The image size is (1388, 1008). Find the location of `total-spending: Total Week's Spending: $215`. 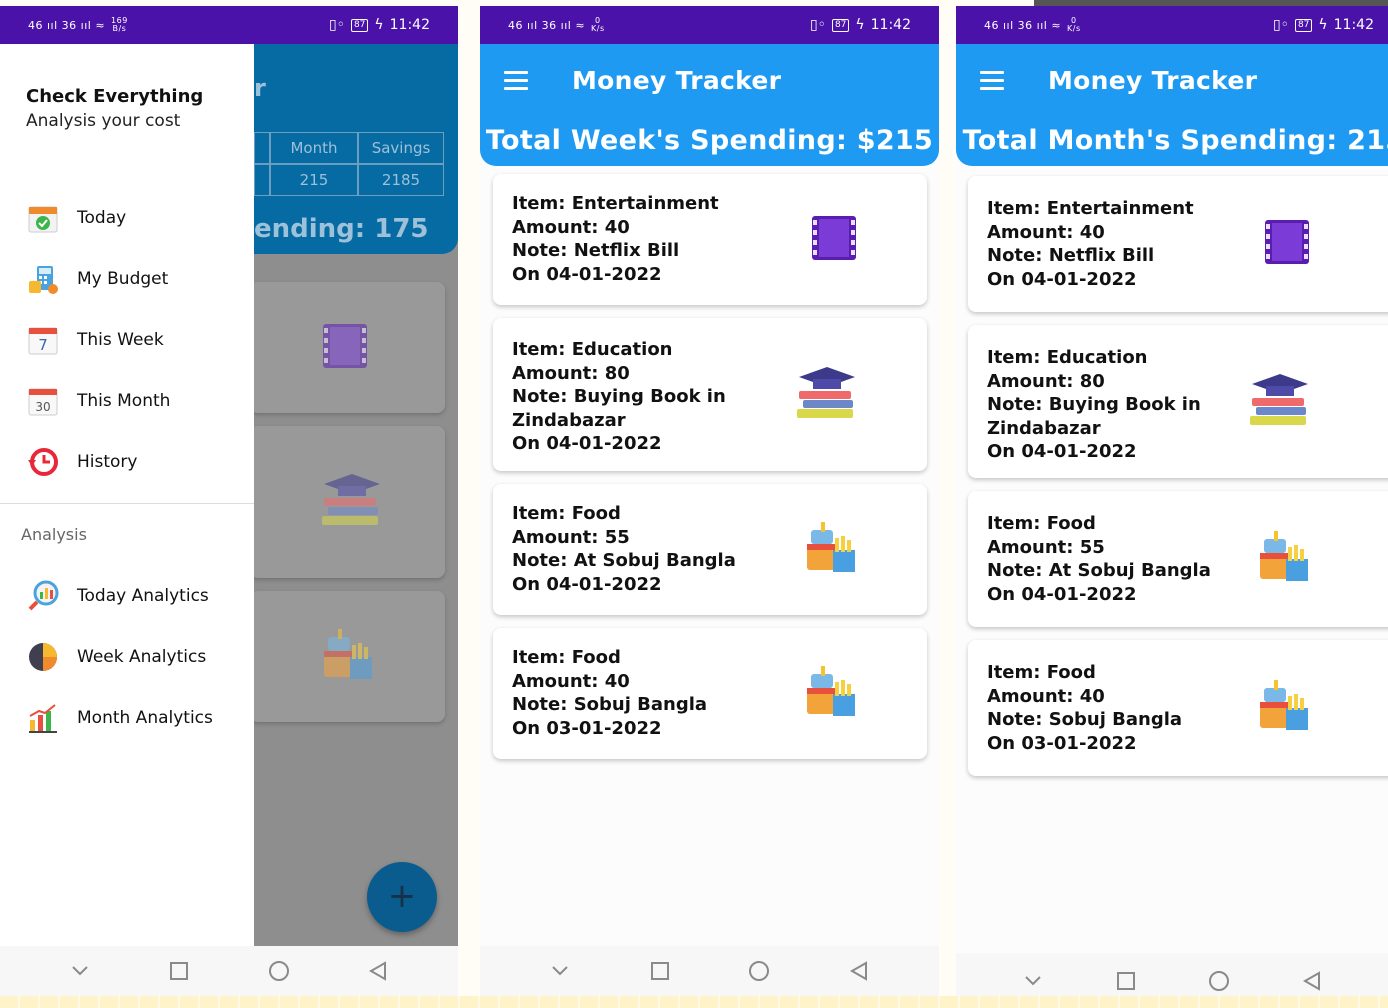

total-spending: Total Week's Spending: $215 is located at coordinates (709, 141).